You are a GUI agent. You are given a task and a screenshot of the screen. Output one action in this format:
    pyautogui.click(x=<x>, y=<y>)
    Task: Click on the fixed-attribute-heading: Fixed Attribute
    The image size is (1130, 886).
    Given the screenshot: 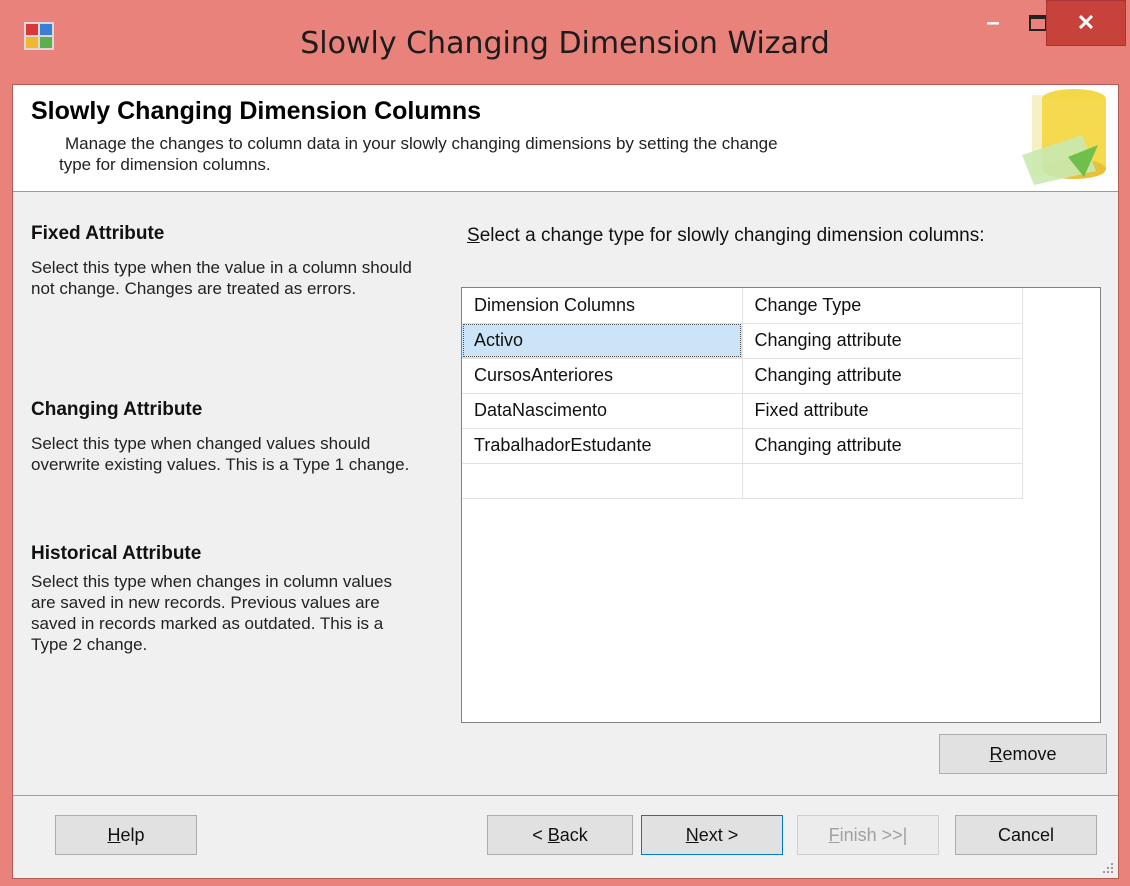 What is the action you would take?
    pyautogui.click(x=98, y=233)
    